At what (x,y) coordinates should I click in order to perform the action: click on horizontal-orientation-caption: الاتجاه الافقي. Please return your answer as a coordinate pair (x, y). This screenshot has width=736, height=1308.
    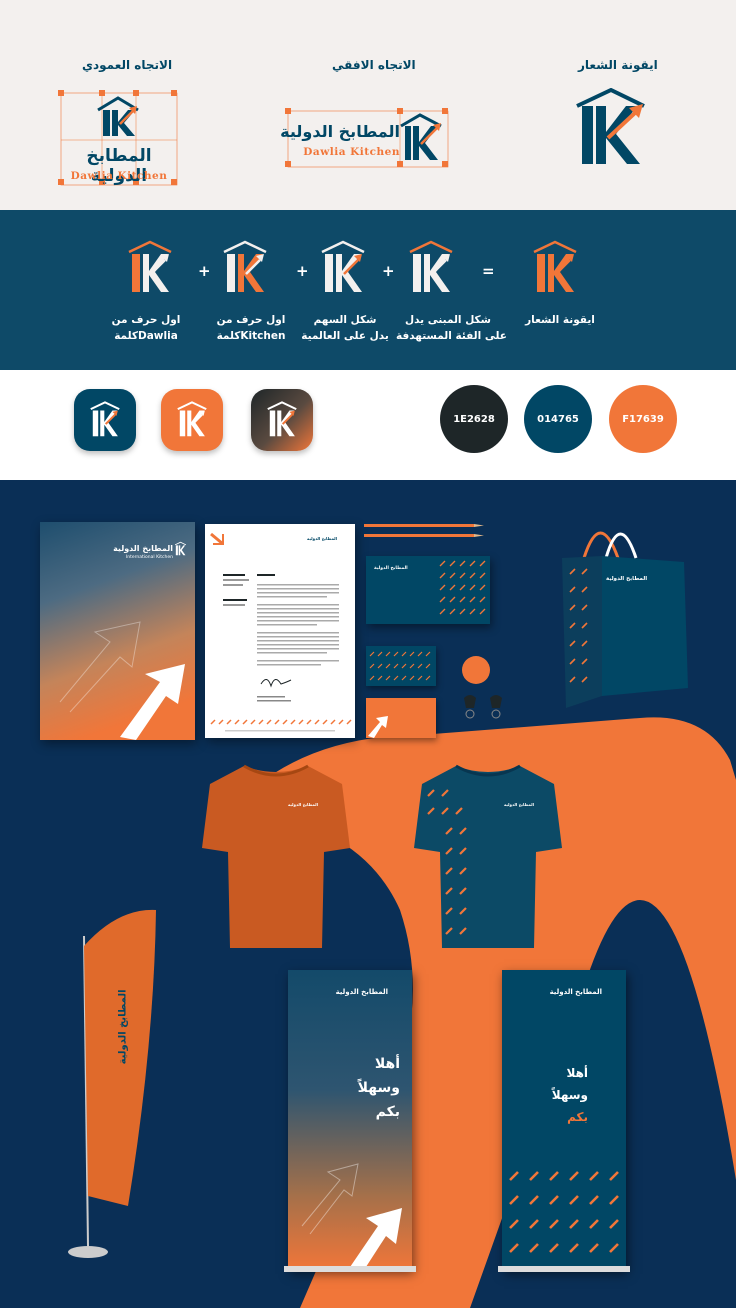
    Looking at the image, I should click on (374, 65).